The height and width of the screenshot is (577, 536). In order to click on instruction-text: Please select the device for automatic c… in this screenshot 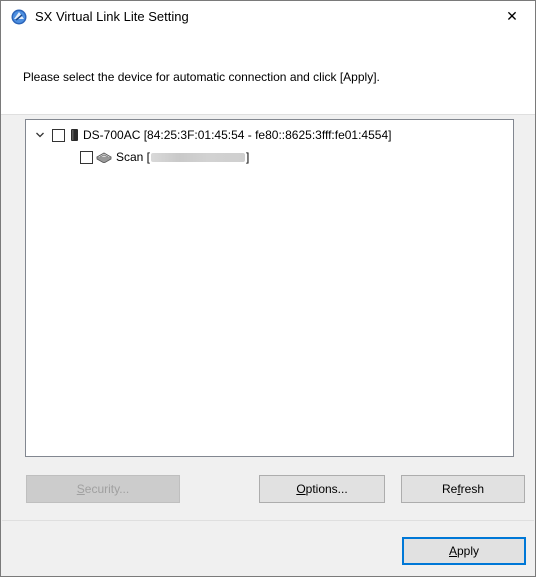, I will do `click(201, 77)`.